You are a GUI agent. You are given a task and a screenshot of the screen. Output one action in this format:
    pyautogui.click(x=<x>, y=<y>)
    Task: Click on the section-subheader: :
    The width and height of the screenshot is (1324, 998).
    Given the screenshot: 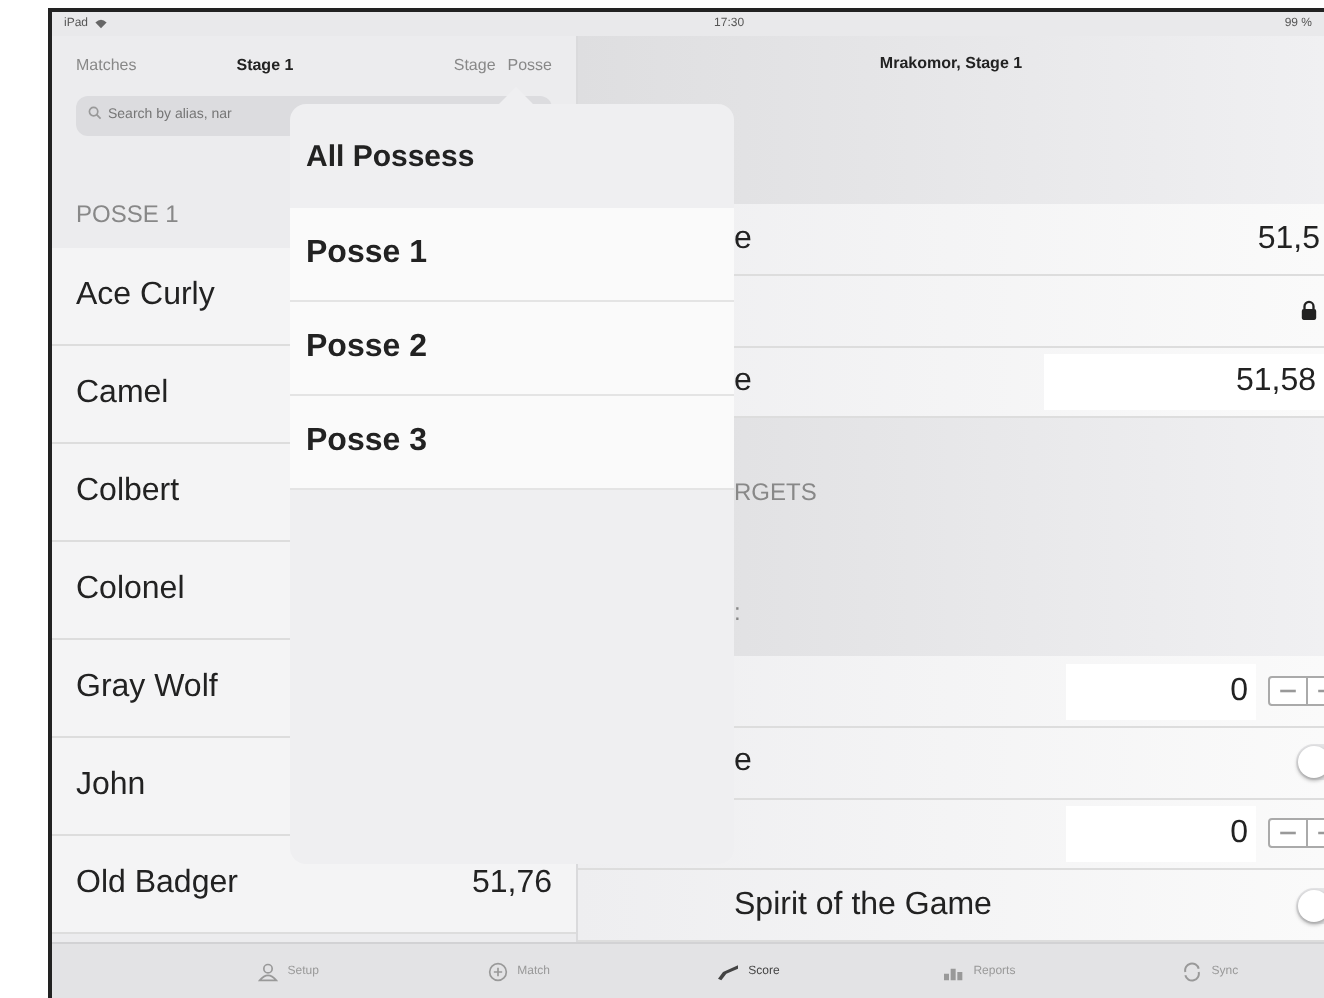 What is the action you would take?
    pyautogui.click(x=737, y=612)
    